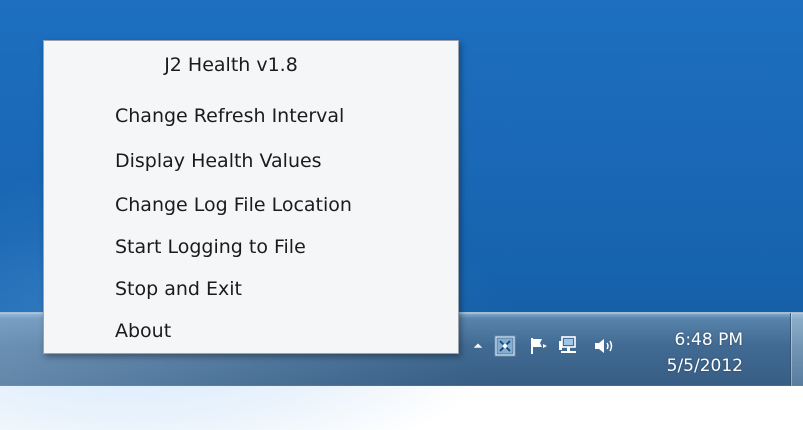 The image size is (803, 430). I want to click on notification-area: 6:48 PM 5/5/2012, so click(627, 349).